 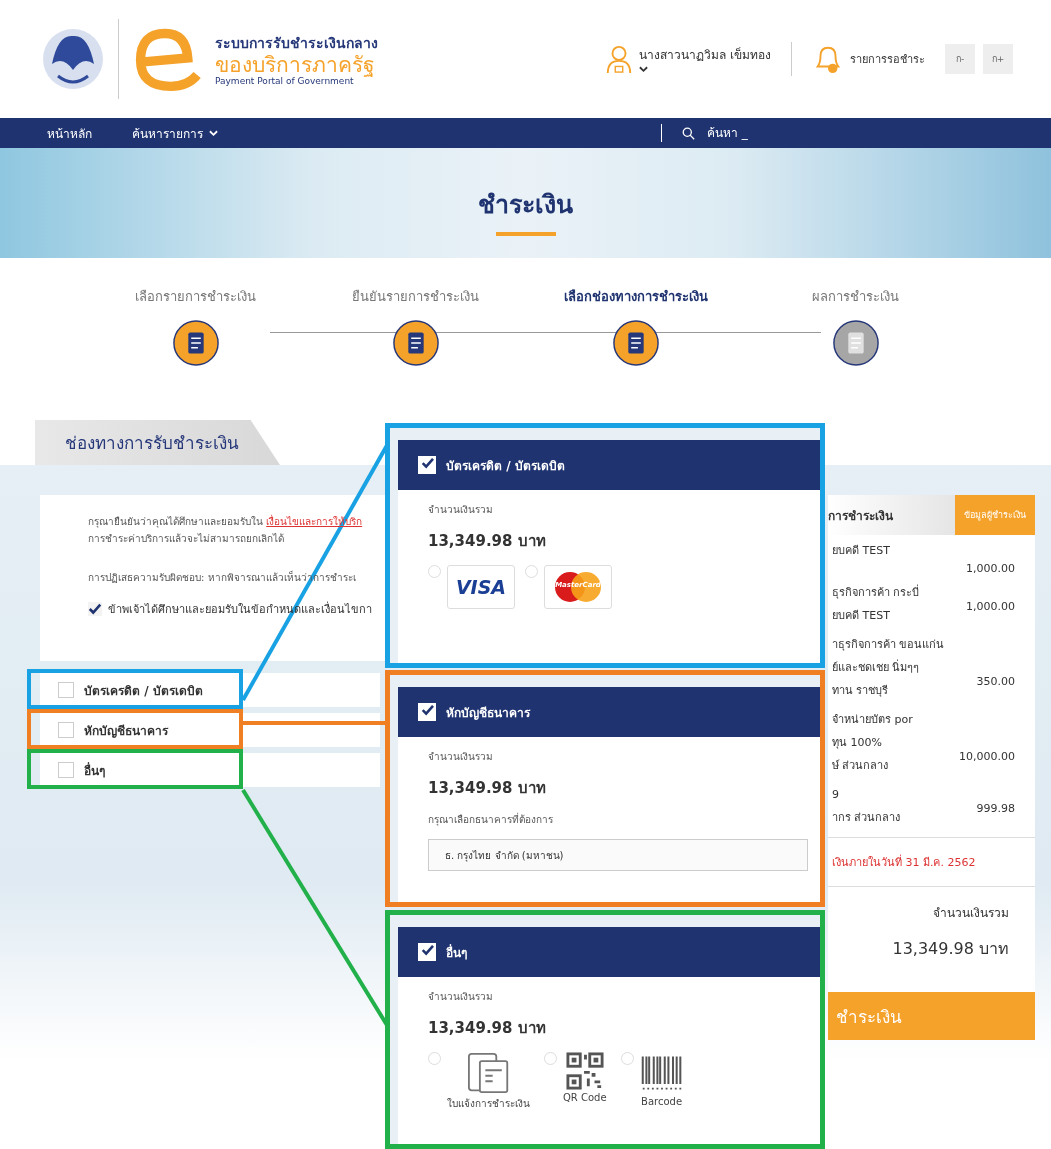 What do you see at coordinates (836, 795) in the screenshot?
I see `item-description: 9` at bounding box center [836, 795].